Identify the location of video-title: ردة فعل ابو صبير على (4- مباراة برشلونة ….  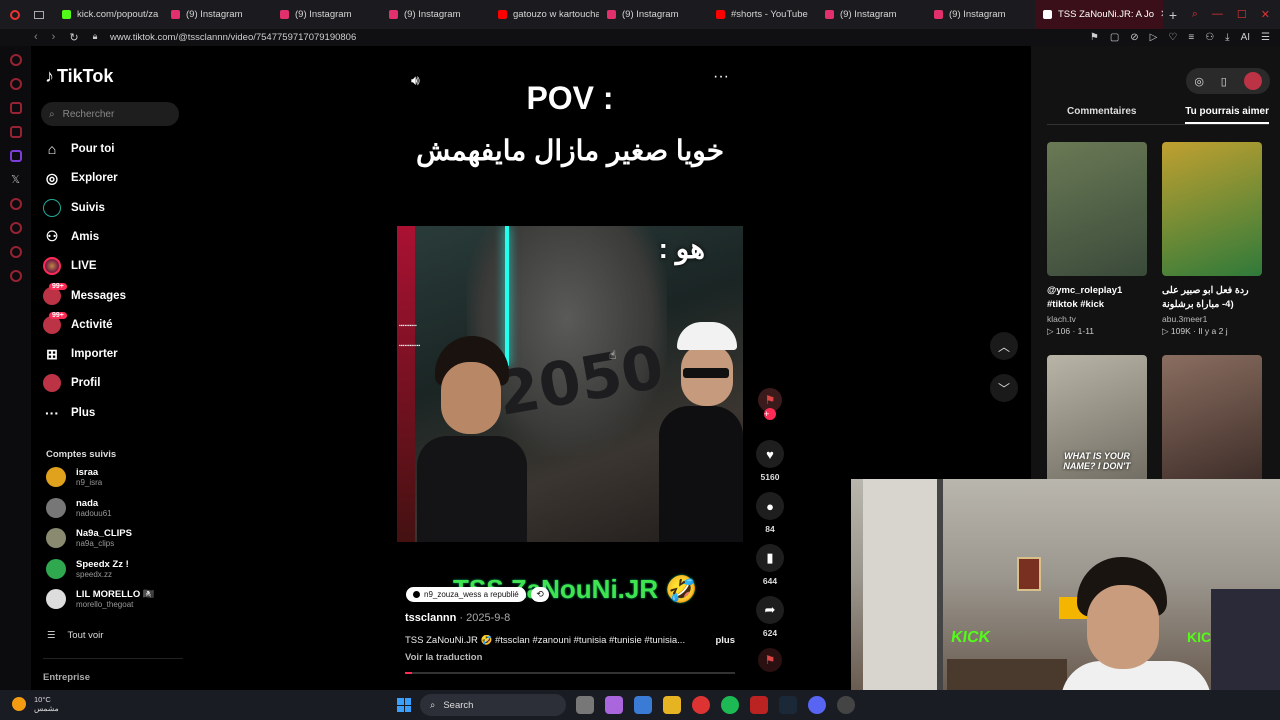
(1212, 298).